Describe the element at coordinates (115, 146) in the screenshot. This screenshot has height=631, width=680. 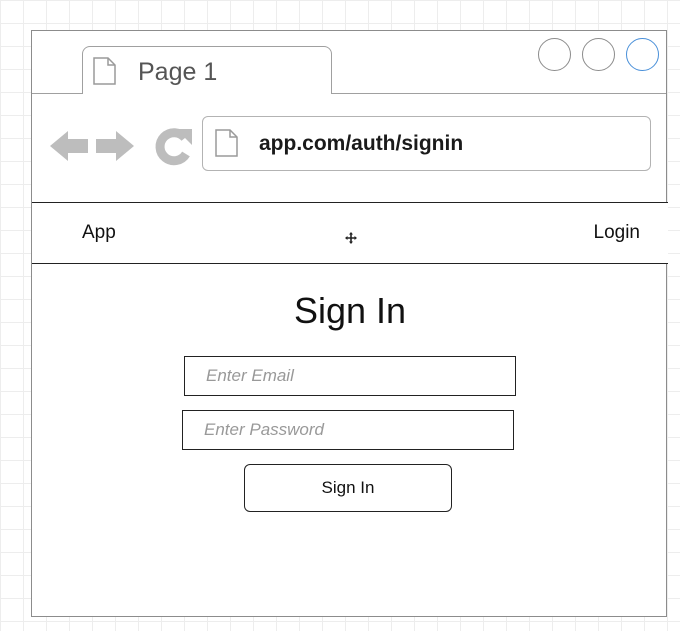
I see `forward-arrow-icon` at that location.